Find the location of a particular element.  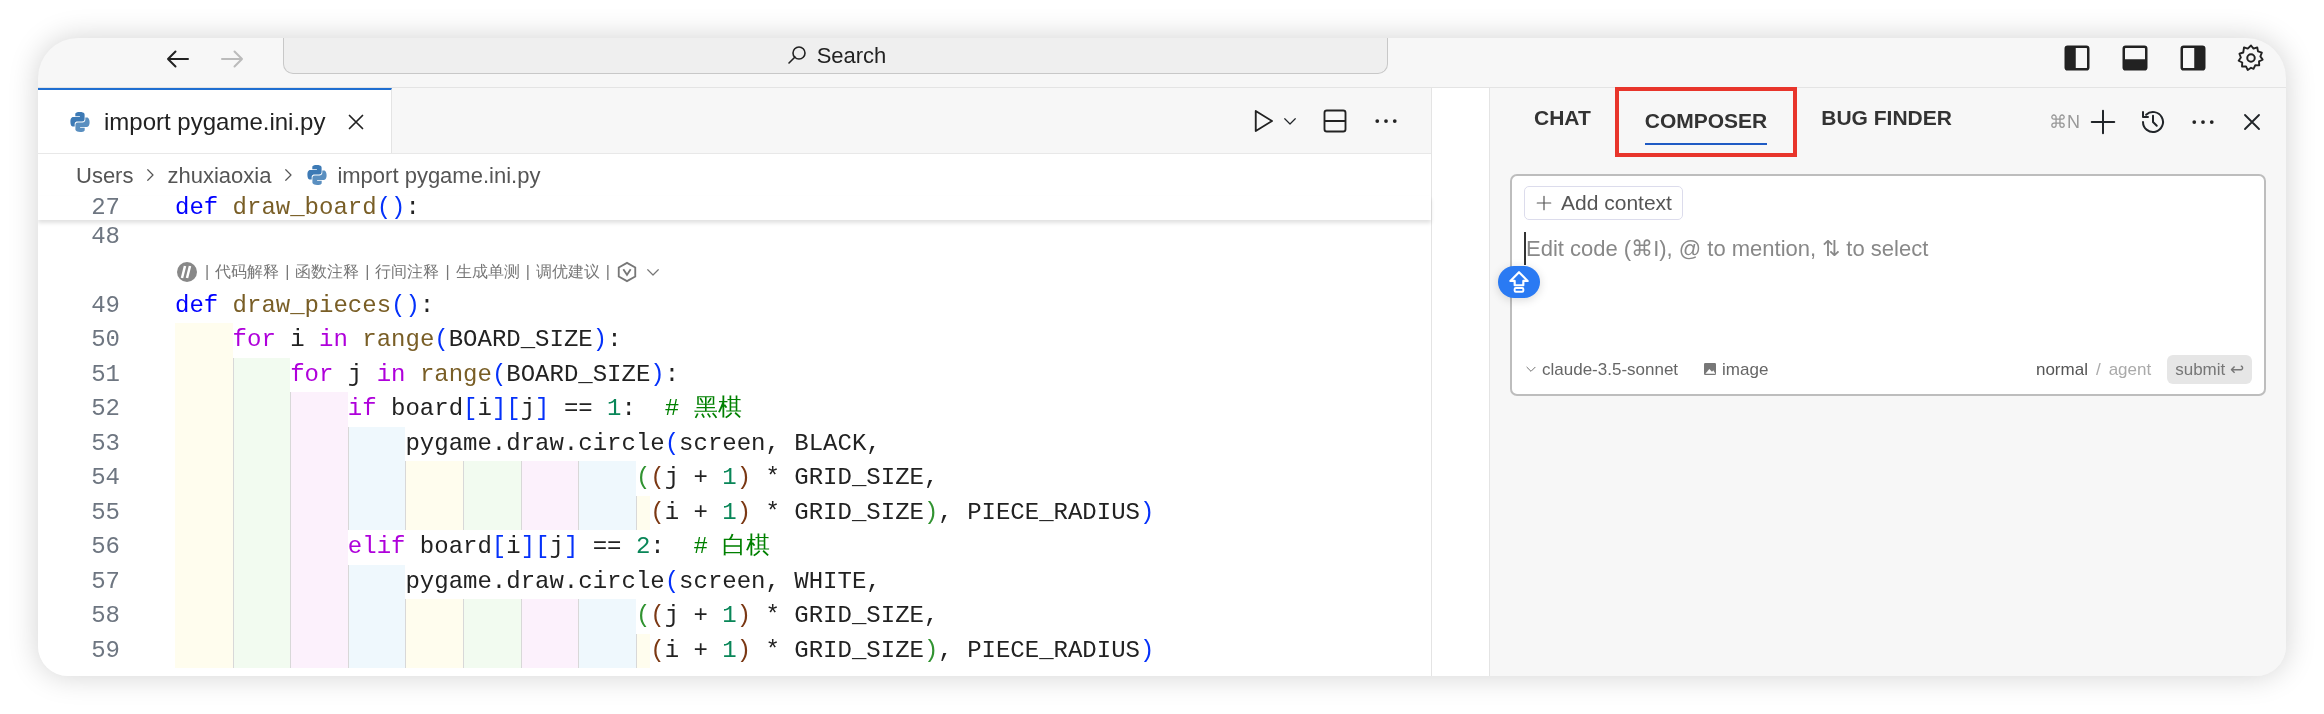

code-token: i + is located at coordinates (686, 512).